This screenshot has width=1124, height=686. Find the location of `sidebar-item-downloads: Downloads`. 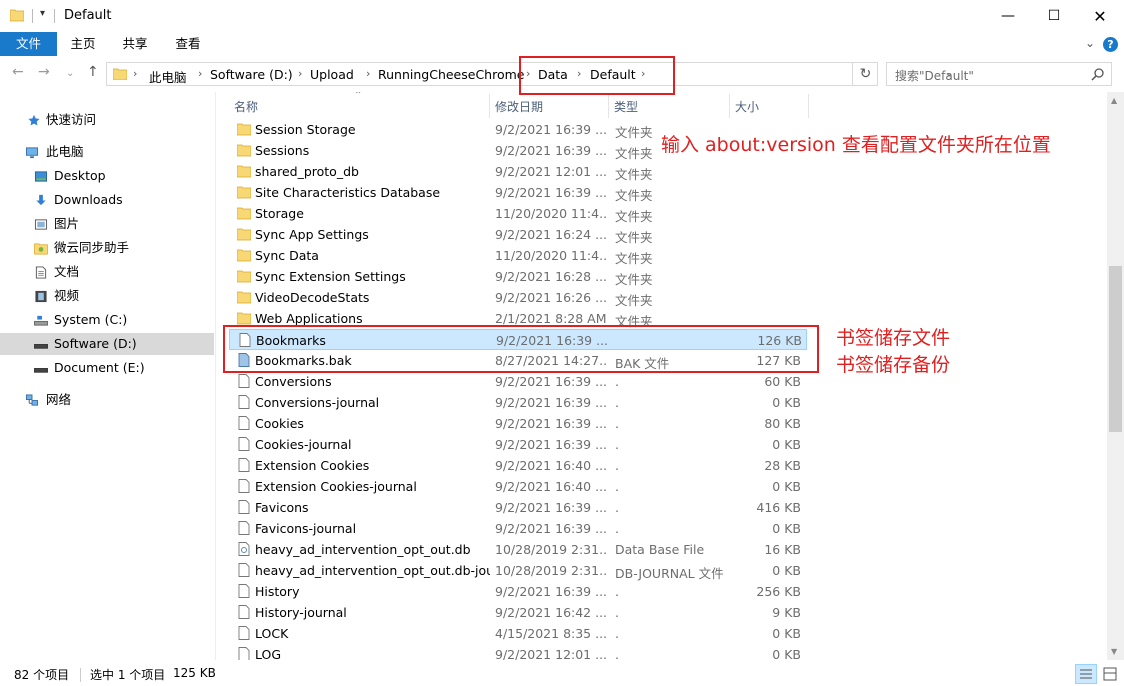

sidebar-item-downloads: Downloads is located at coordinates (107, 200).